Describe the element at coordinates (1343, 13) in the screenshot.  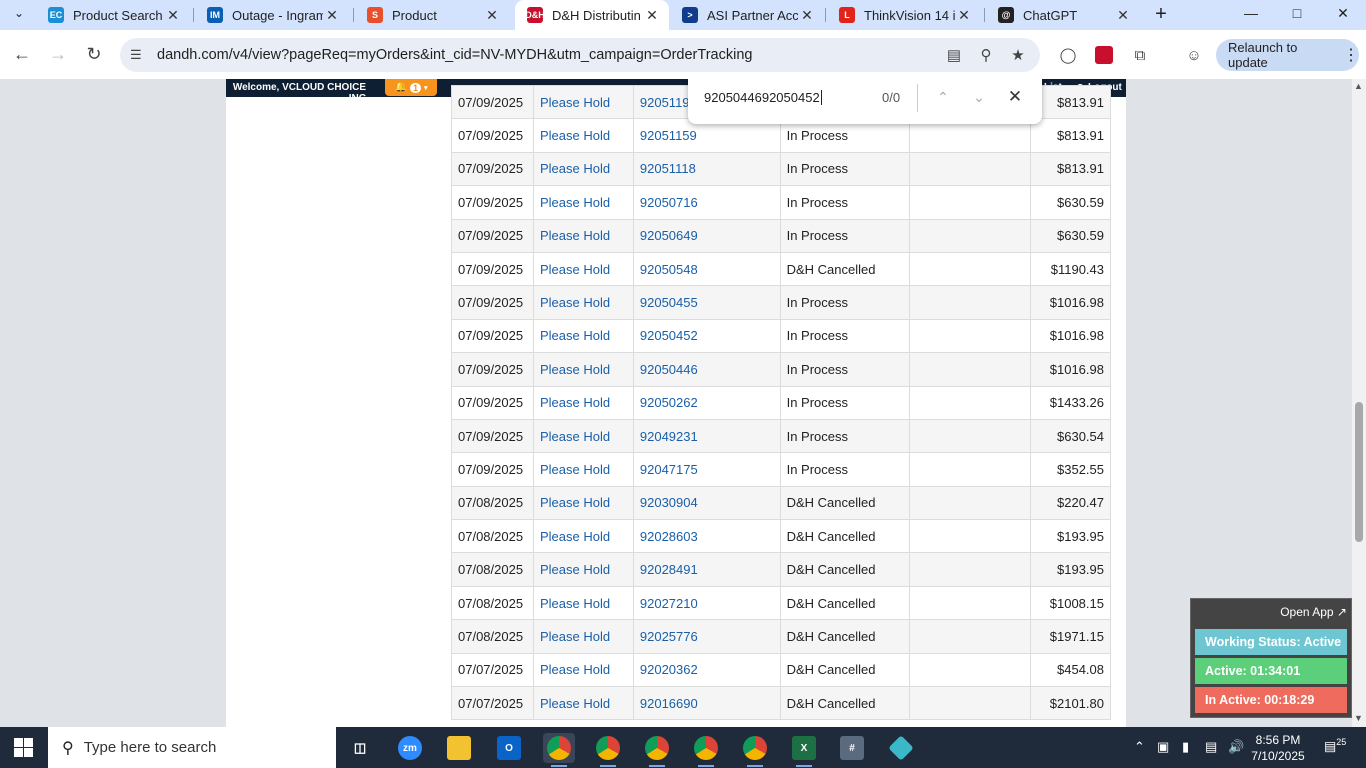
I see `close-window-button: ✕` at that location.